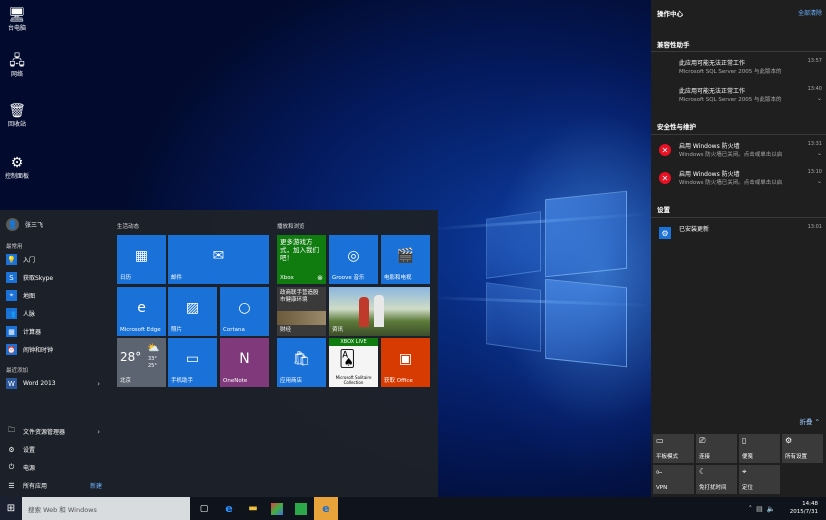 This screenshot has height=520, width=826. I want to click on quick-action-all-settings: ⚙ 所有设置, so click(802, 448).